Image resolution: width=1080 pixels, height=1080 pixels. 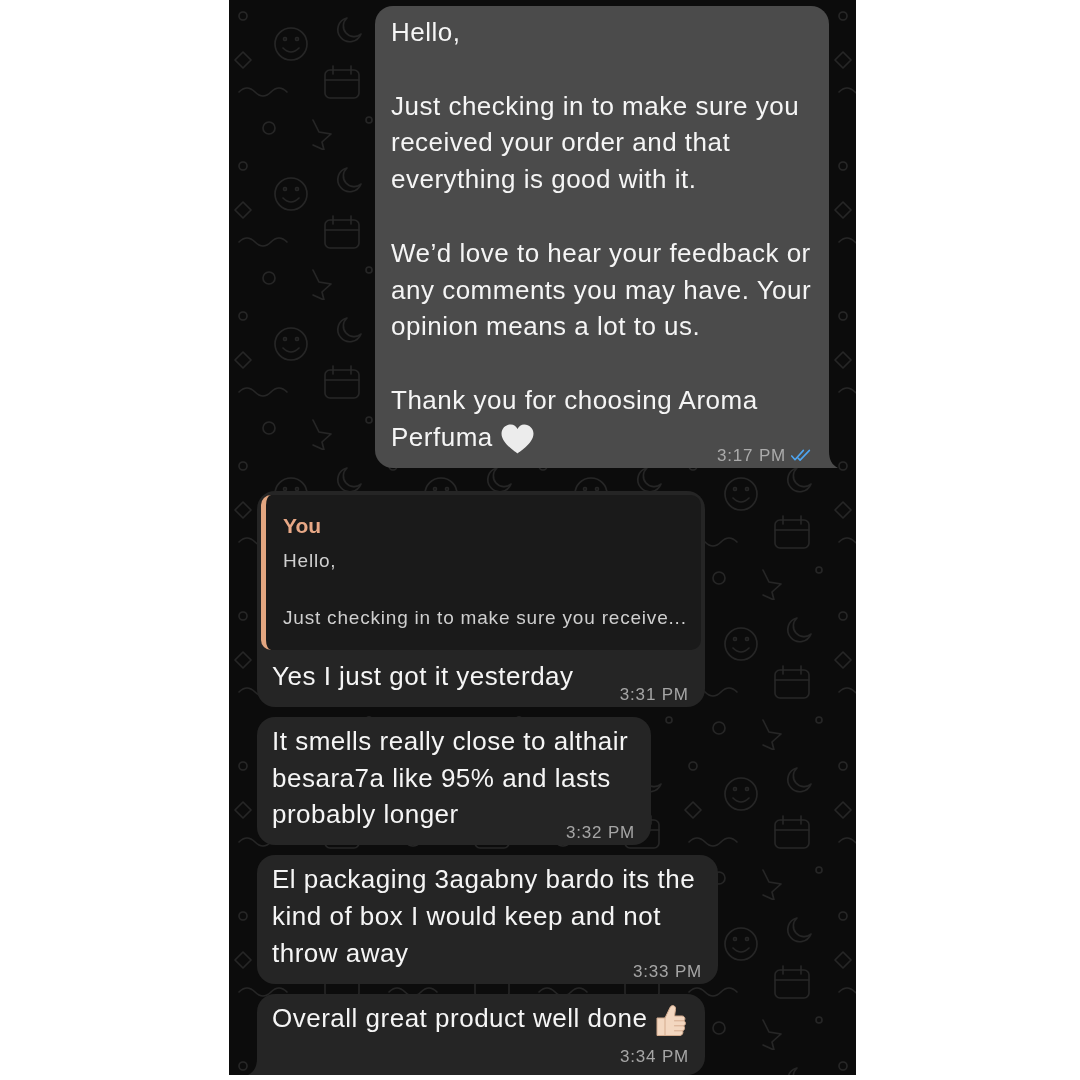 I want to click on message-text: Yes I just got it yesterday, so click(x=423, y=676).